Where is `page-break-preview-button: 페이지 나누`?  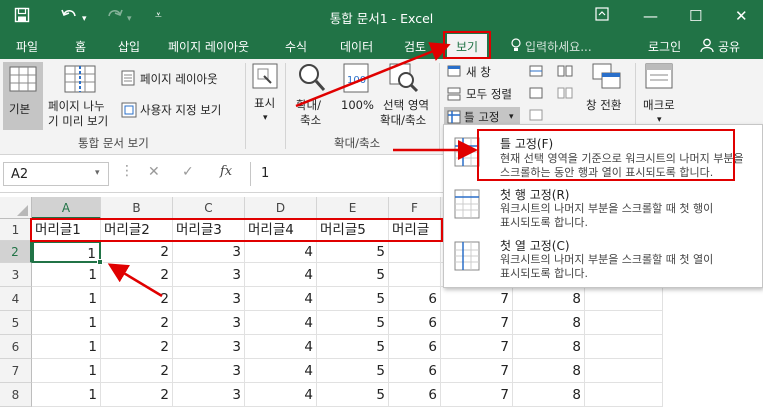 page-break-preview-button: 페이지 나누 is located at coordinates (76, 106).